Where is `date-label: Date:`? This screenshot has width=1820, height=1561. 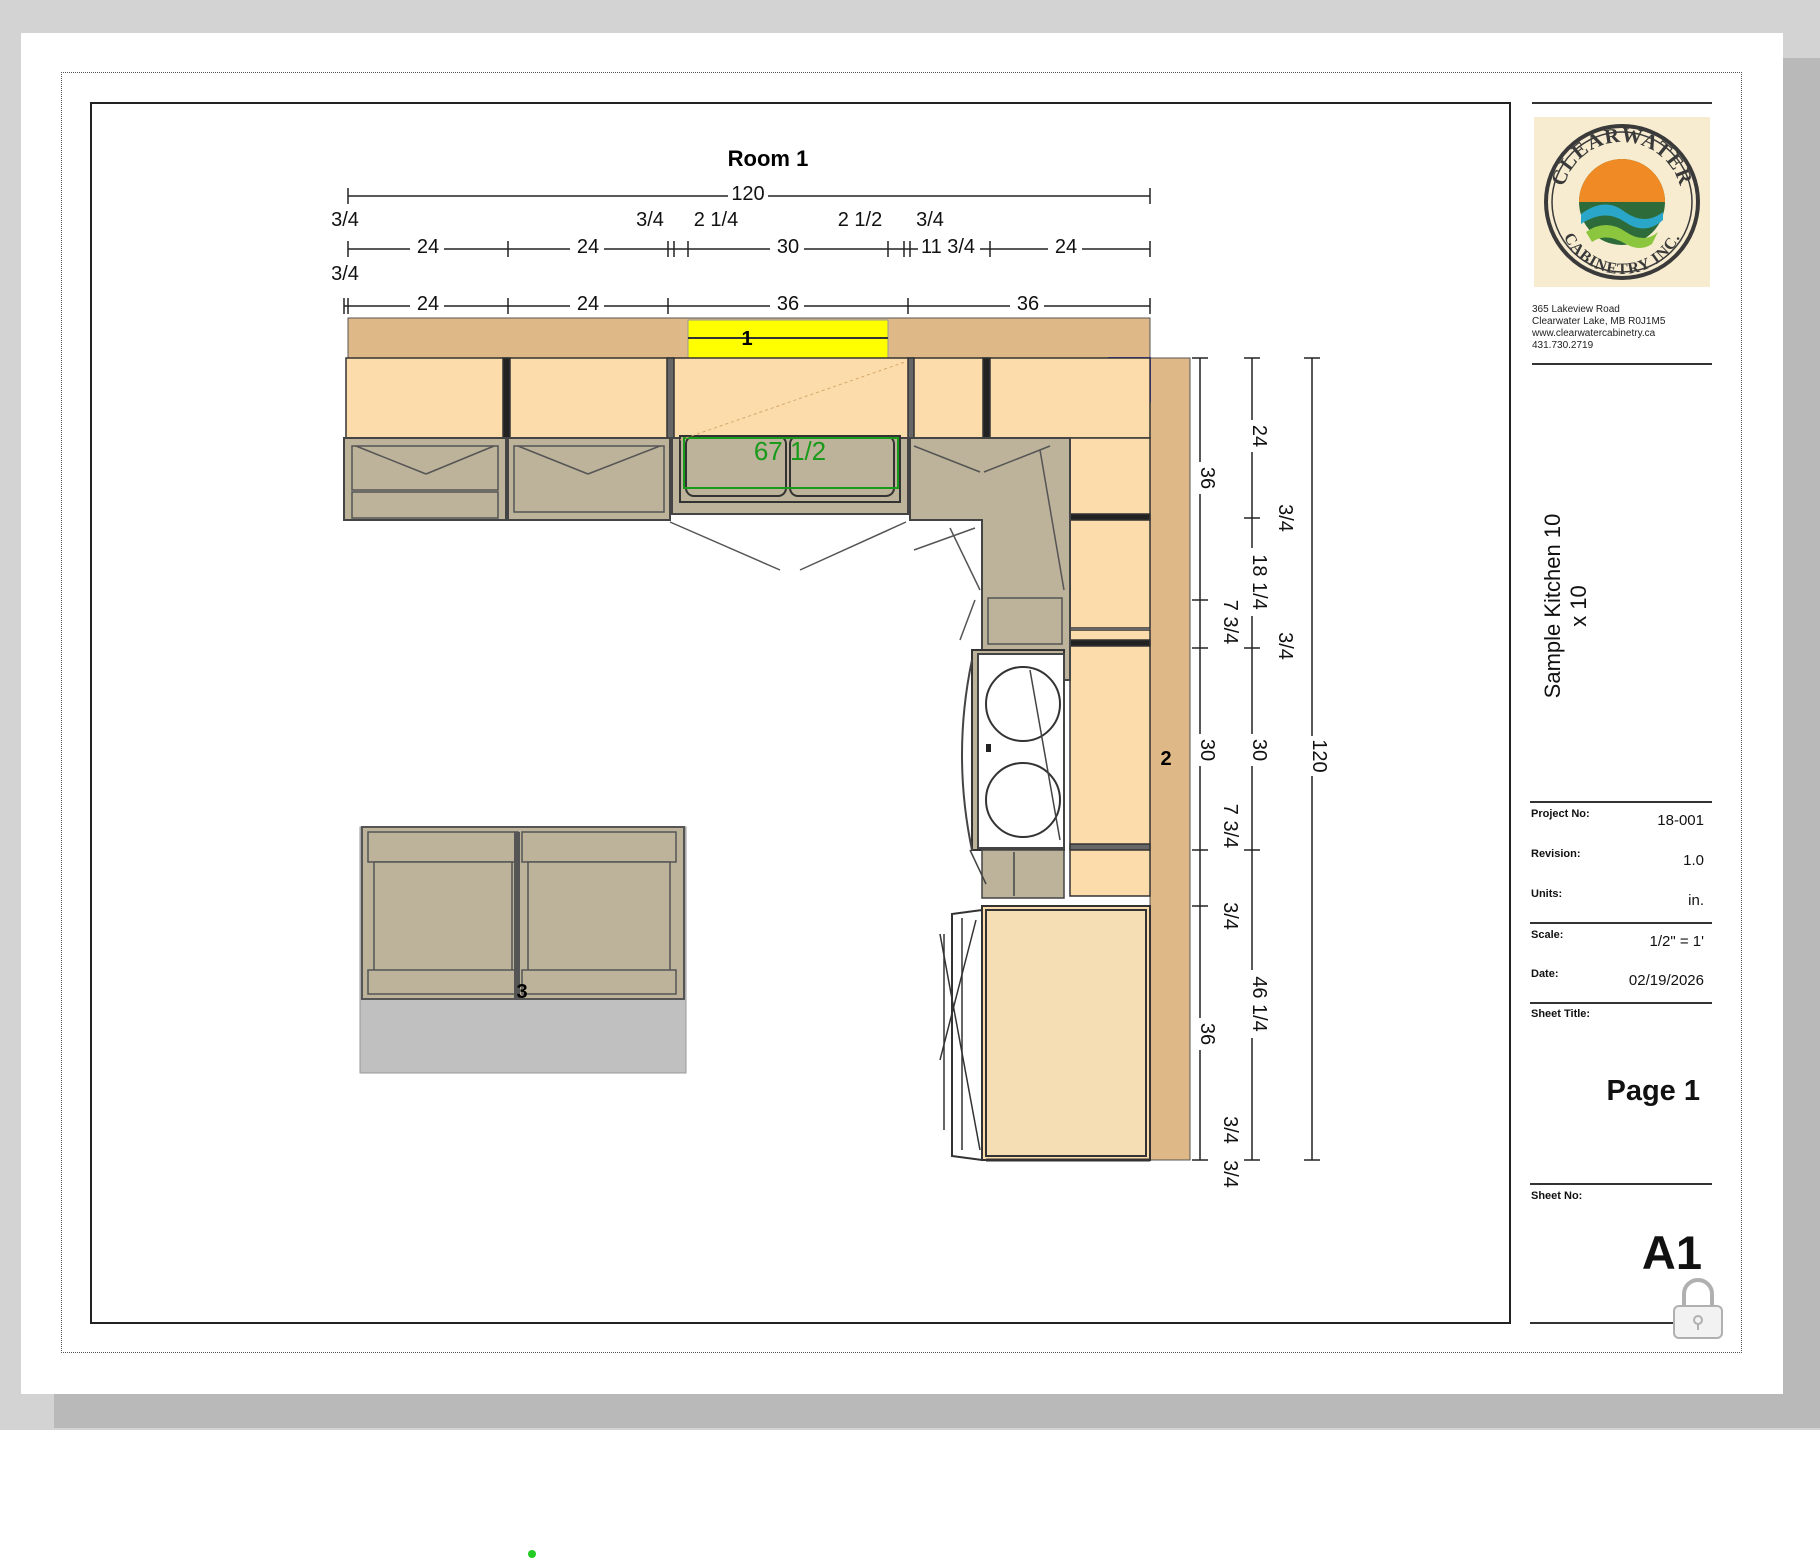
date-label: Date: is located at coordinates (1545, 974).